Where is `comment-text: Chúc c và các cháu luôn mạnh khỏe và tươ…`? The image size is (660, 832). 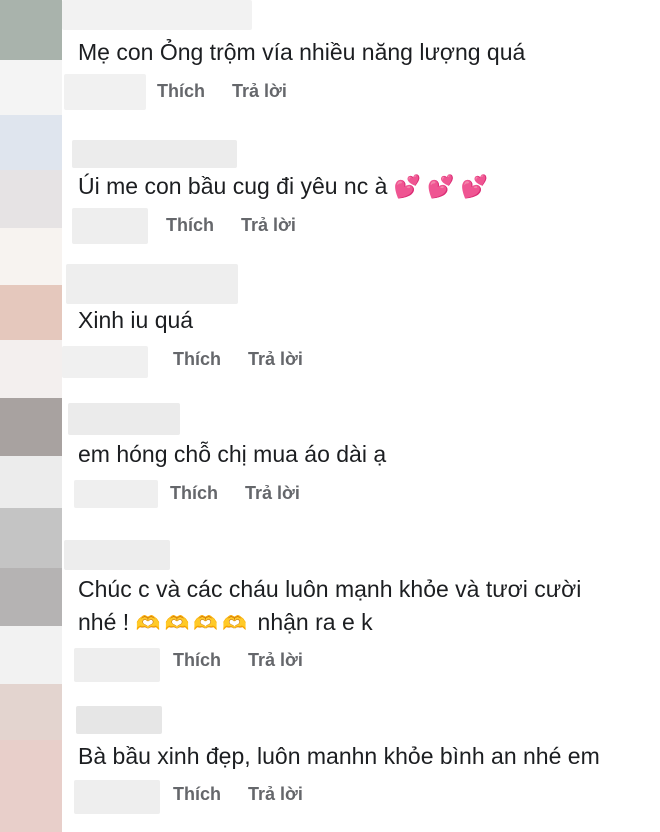 comment-text: Chúc c và các cháu luôn mạnh khỏe và tươ… is located at coordinates (330, 589).